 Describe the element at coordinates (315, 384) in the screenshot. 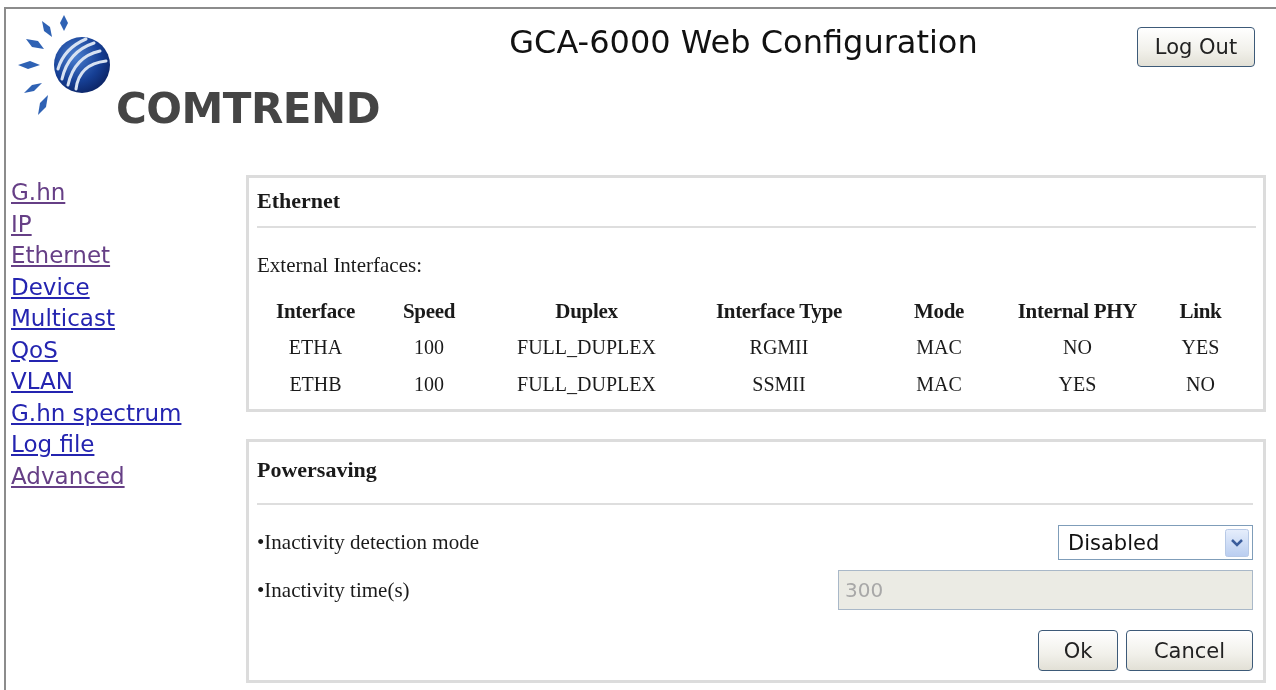

I see `table-cell-text: ETHB` at that location.